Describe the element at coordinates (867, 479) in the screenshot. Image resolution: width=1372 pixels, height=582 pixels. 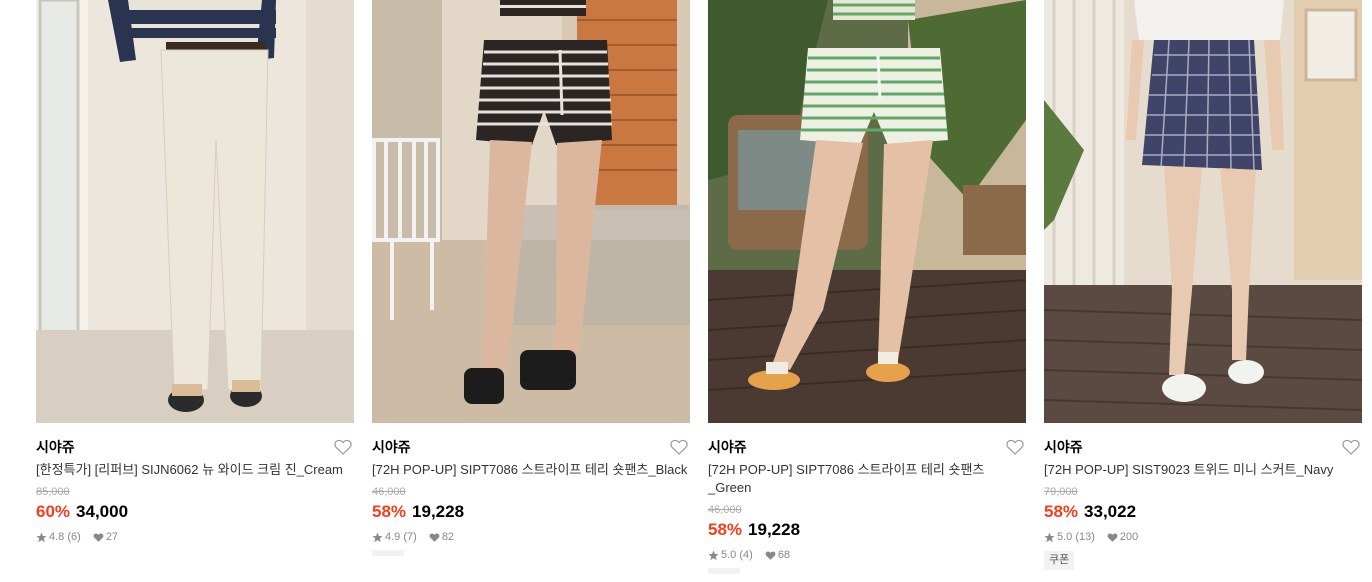
I see `product-title: [72H POP-UP] SIPT7086 스트라이프 테리 숏팬츠_Green` at that location.